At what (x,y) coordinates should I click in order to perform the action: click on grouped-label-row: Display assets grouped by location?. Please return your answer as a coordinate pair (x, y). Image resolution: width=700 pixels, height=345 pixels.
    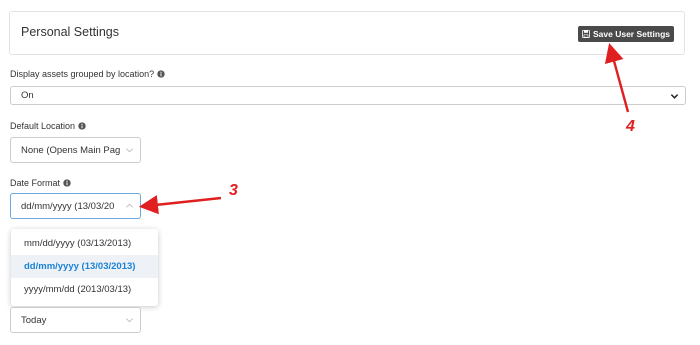
    Looking at the image, I should click on (87, 74).